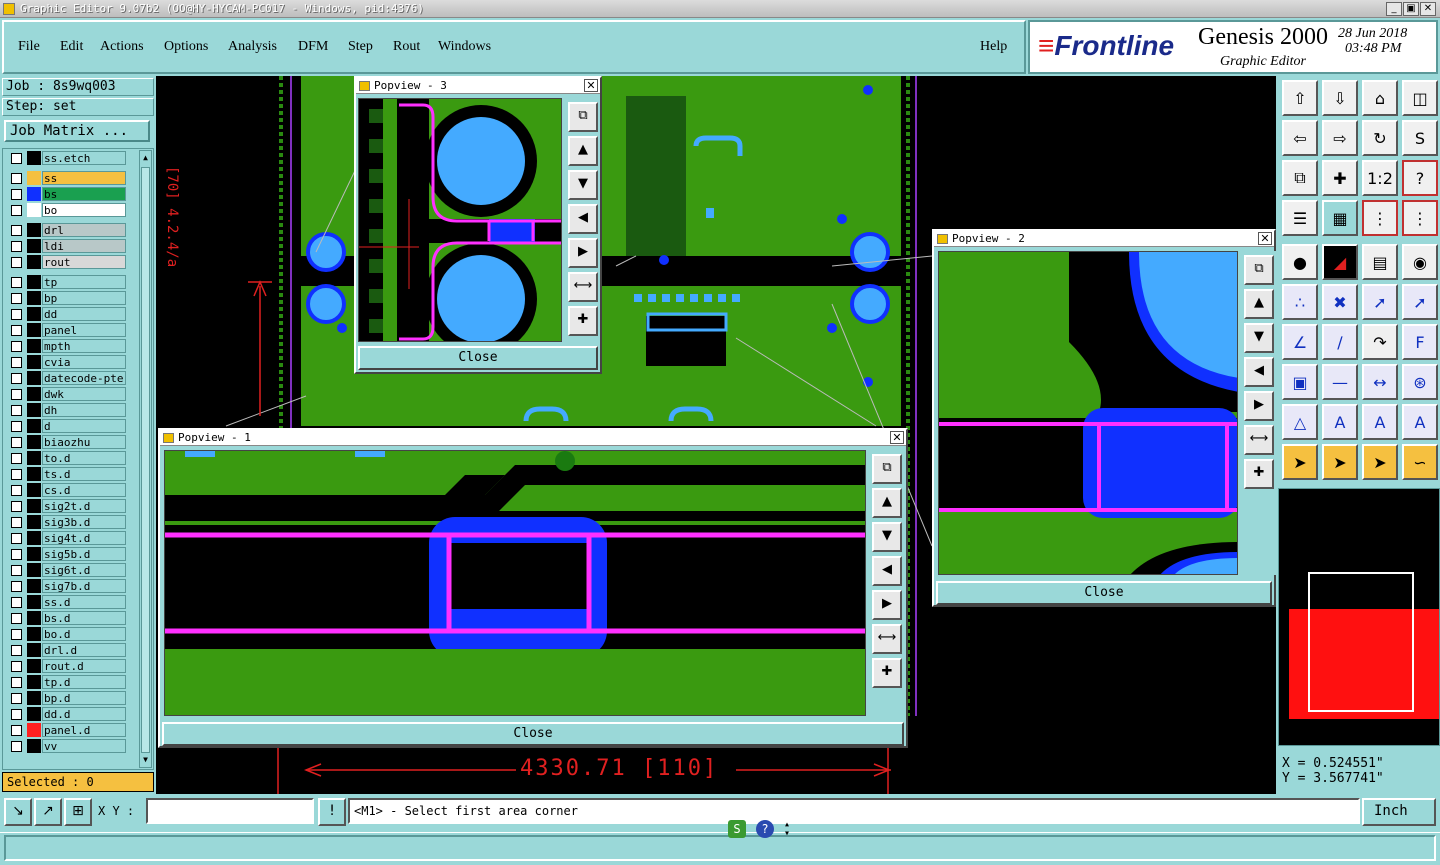  Describe the element at coordinates (1340, 178) in the screenshot. I see `zoom-home-icon: ✚` at that location.